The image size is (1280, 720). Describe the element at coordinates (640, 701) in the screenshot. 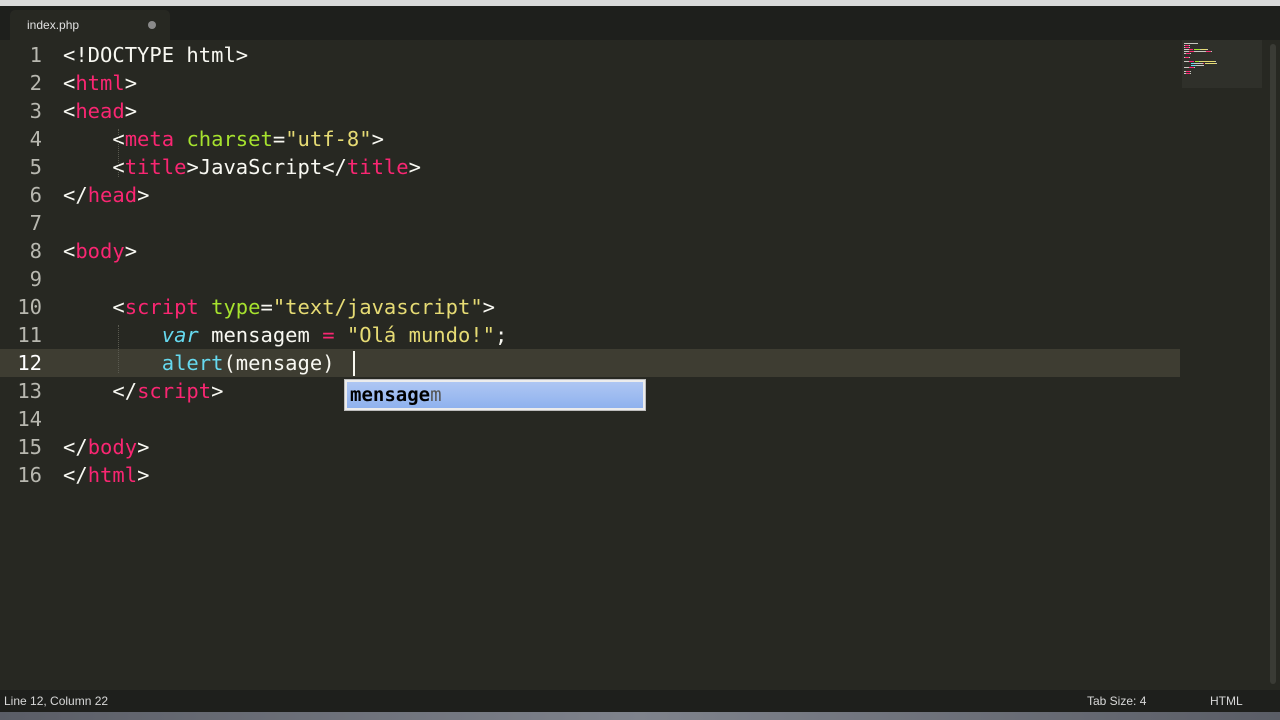

I see `status-bar: Line 12, Column 22 Tab Size: 4 HTML` at that location.